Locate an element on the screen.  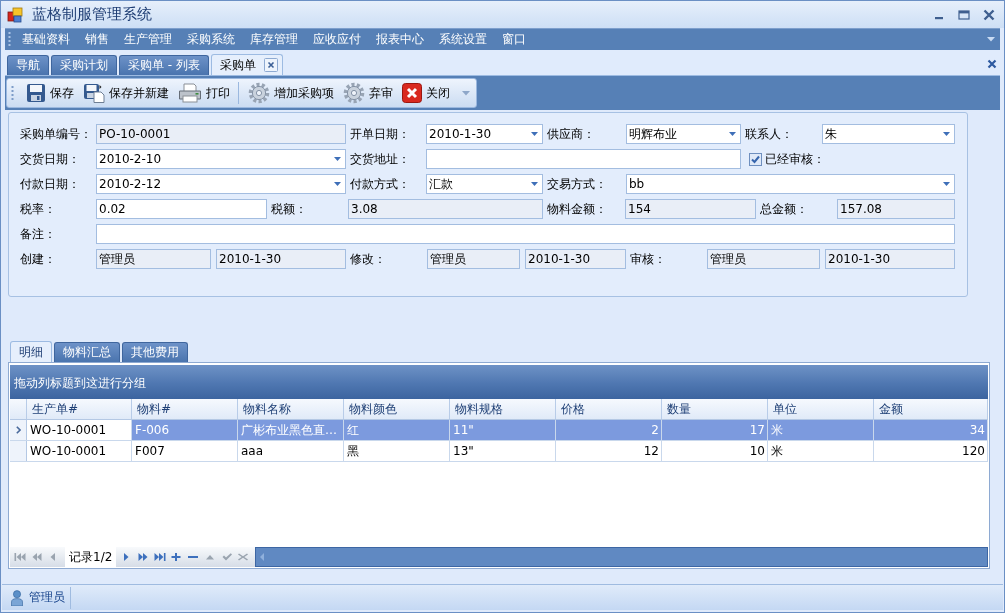
field-label: 交货地址： is located at coordinates (379, 159).